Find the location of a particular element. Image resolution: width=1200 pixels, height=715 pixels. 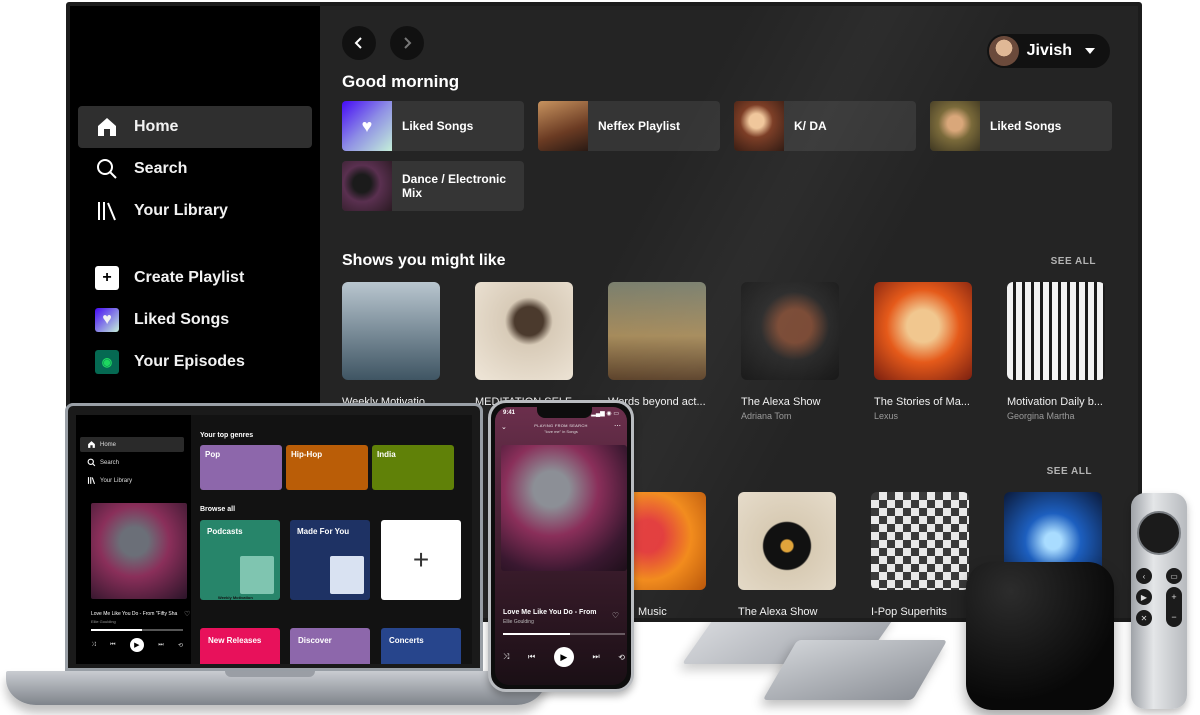

genre-label: Hip-Hop is located at coordinates (307, 454).